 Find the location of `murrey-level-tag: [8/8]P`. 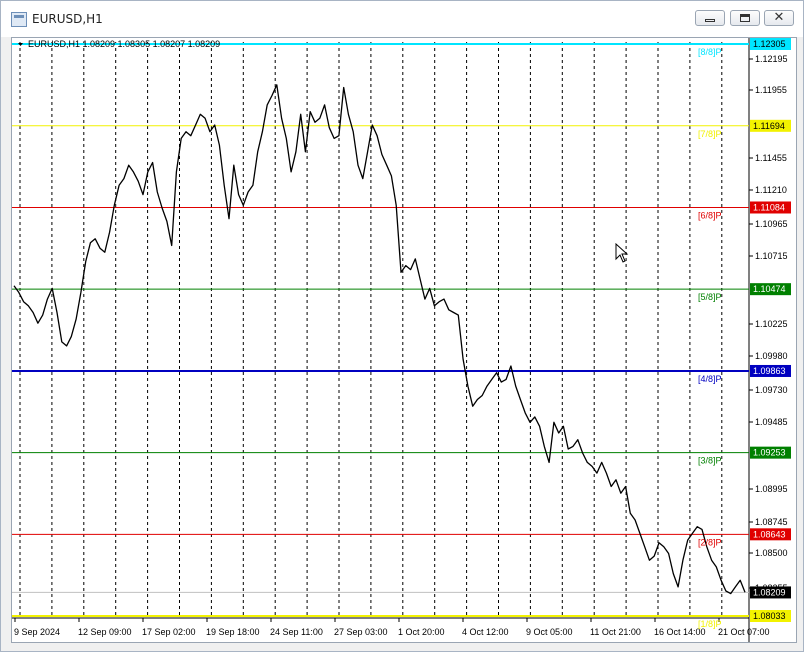

murrey-level-tag: [8/8]P is located at coordinates (710, 52).